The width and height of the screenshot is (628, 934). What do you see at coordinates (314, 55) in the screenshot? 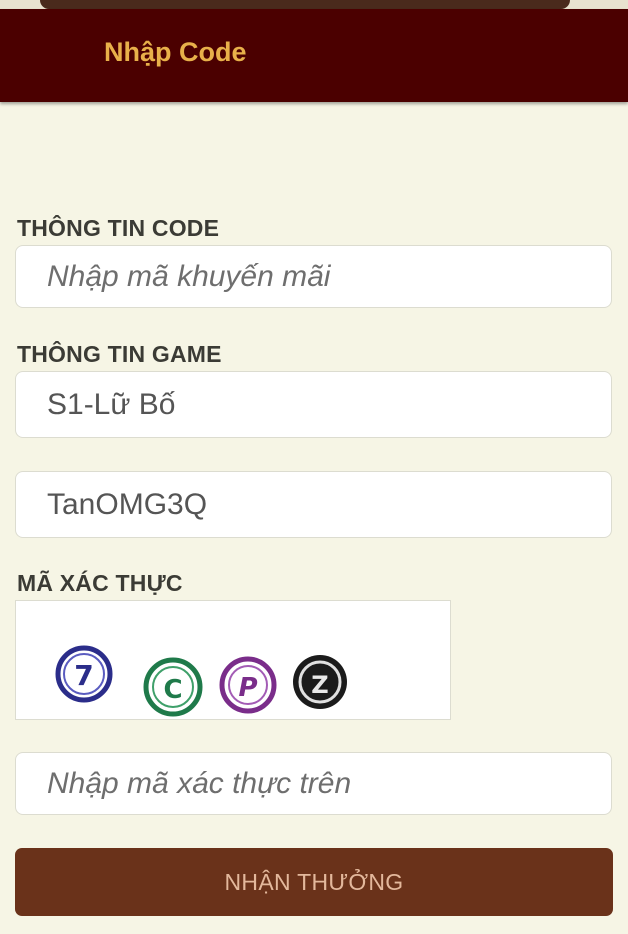
I see `header-bar: Nhập Code` at bounding box center [314, 55].